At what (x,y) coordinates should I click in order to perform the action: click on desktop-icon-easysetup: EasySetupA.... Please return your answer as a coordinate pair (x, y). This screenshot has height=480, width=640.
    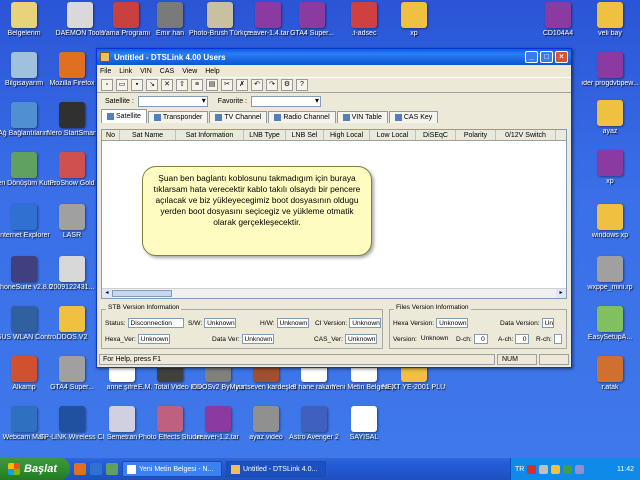
    Looking at the image, I should click on (609, 331).